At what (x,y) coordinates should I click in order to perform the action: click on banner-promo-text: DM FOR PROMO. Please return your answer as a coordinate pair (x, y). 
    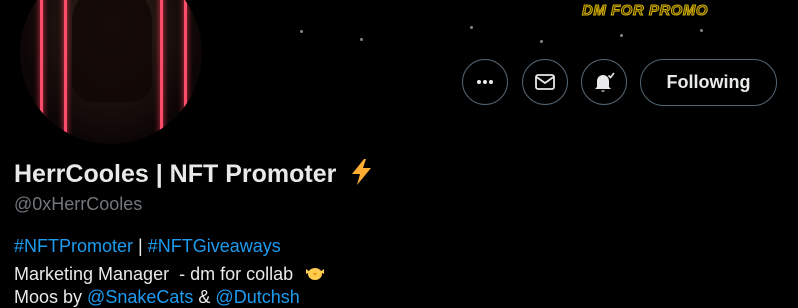
    Looking at the image, I should click on (645, 11).